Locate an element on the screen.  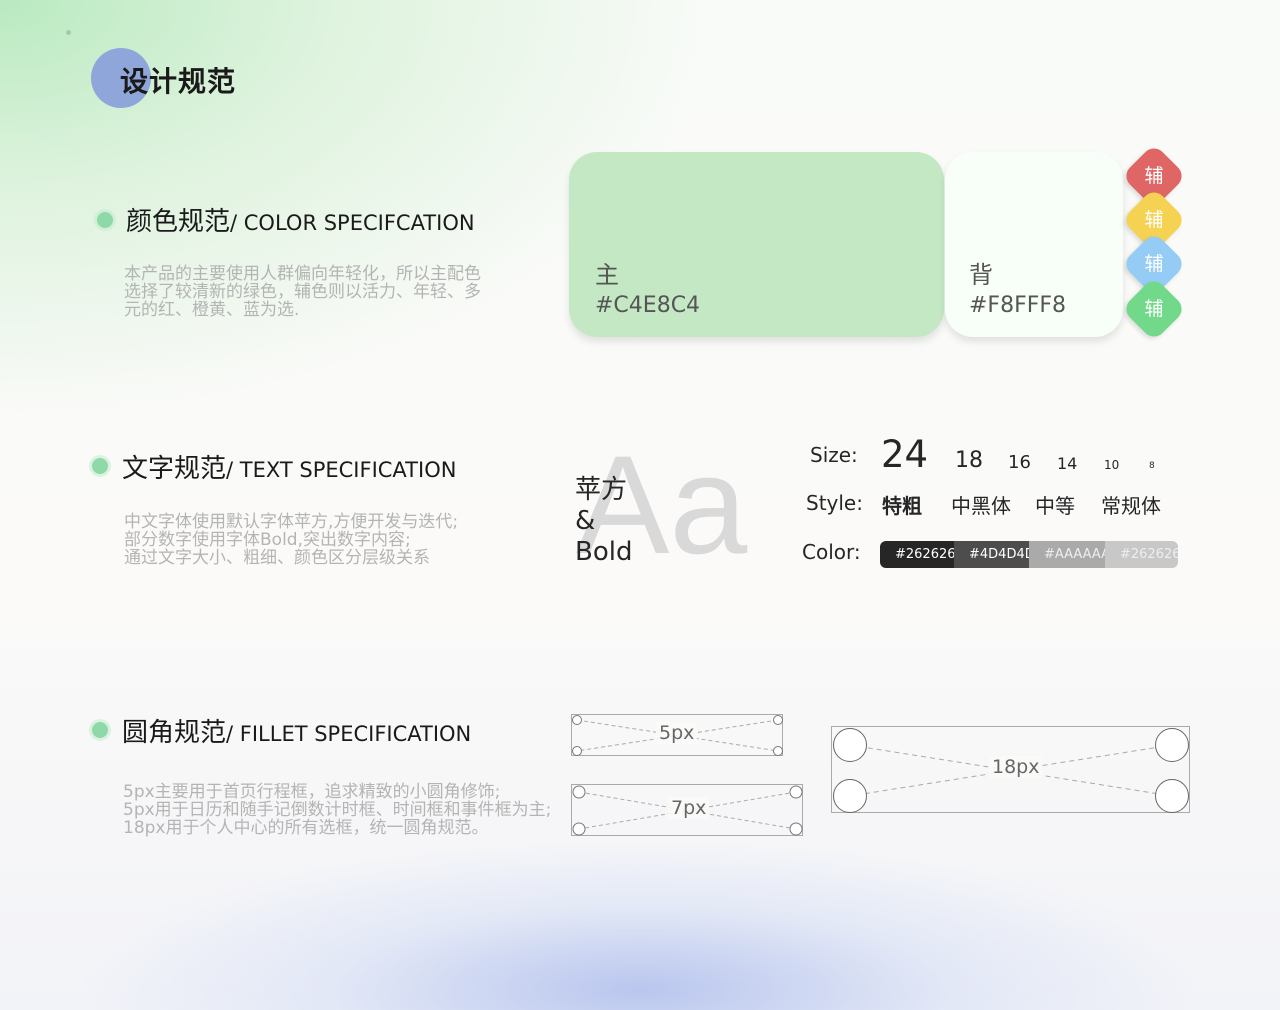
fillet-label: 5px is located at coordinates (677, 733).